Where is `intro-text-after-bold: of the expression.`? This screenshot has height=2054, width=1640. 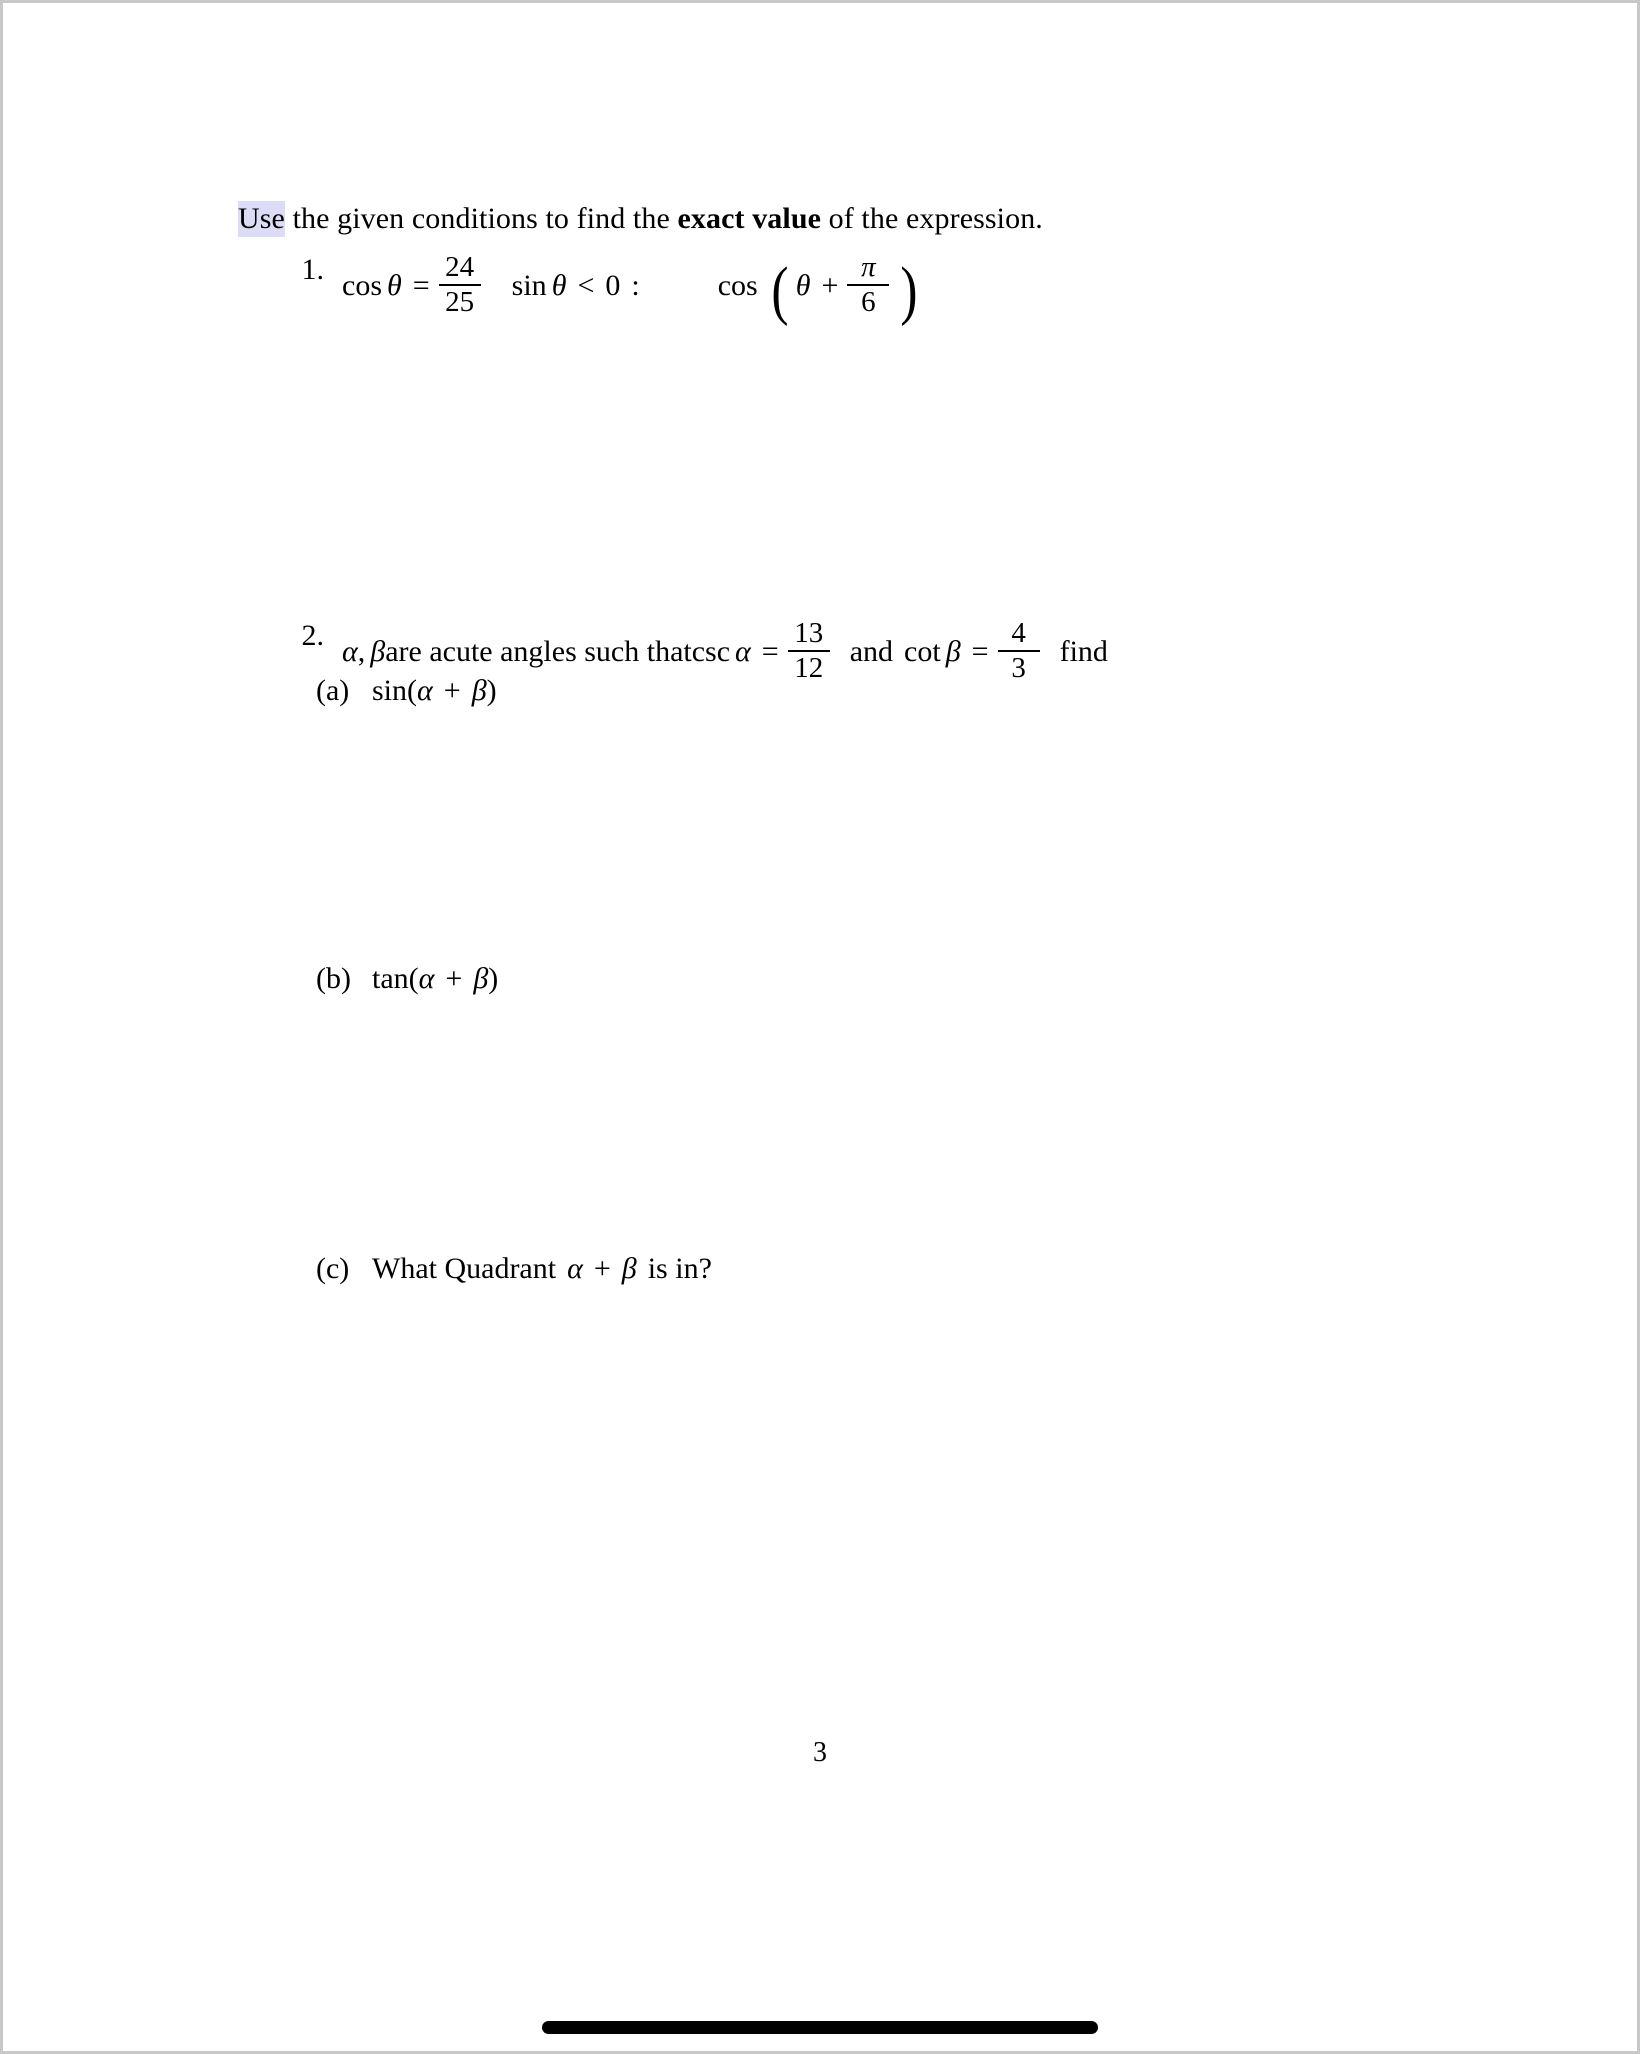 intro-text-after-bold: of the expression. is located at coordinates (932, 218).